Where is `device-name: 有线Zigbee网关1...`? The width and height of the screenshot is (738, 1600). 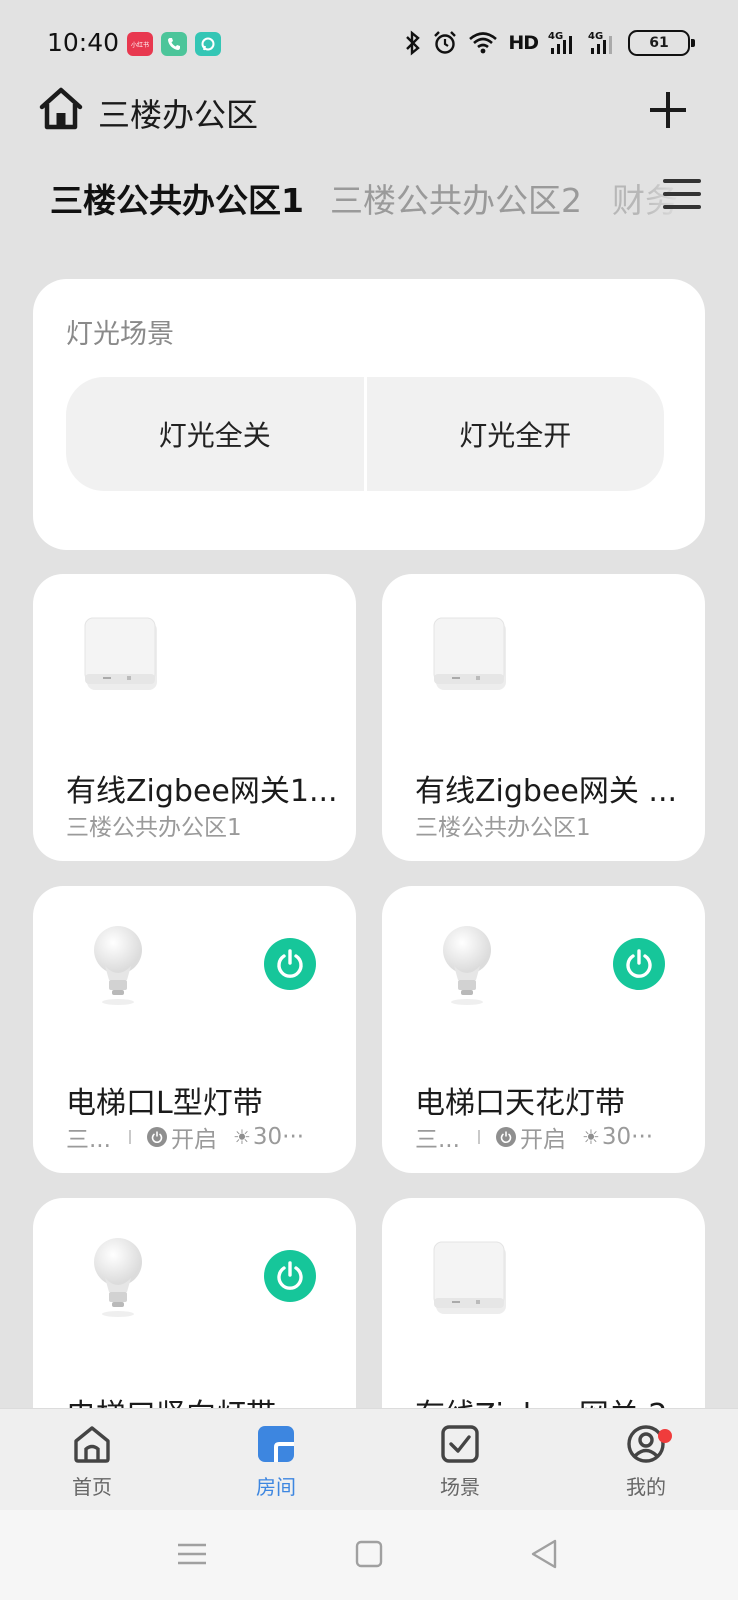 device-name: 有线Zigbee网关1... is located at coordinates (202, 791).